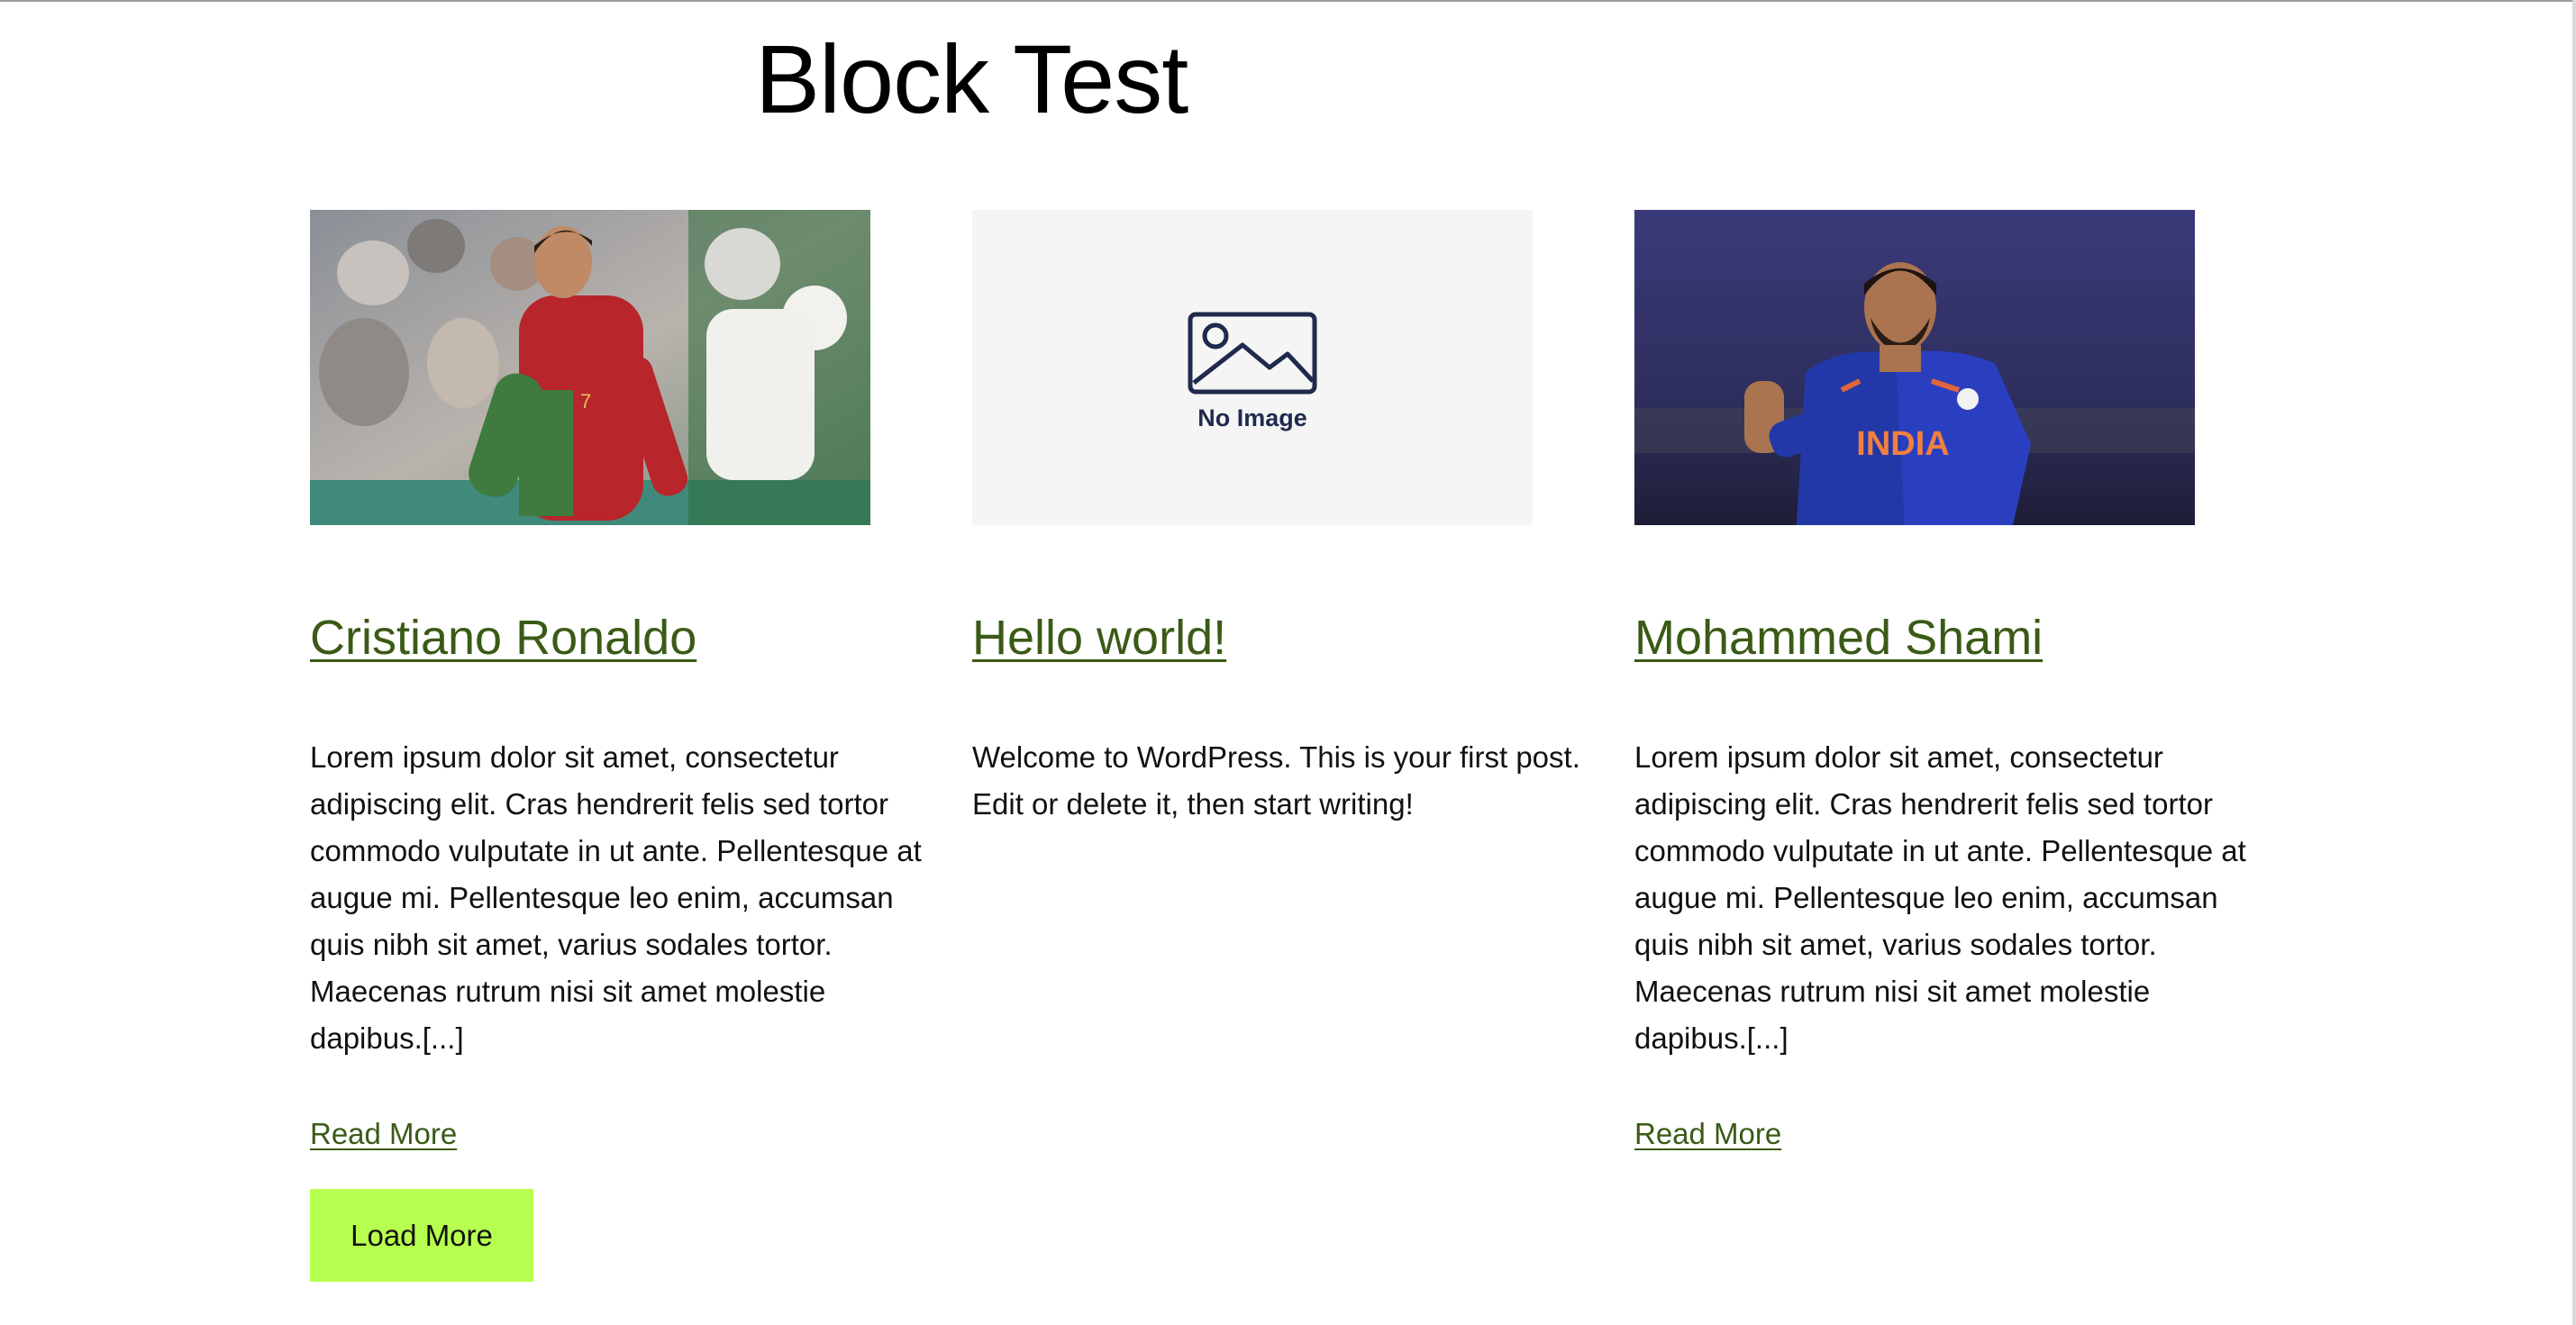 The image size is (2576, 1325). I want to click on page-title: Block Test, so click(971, 78).